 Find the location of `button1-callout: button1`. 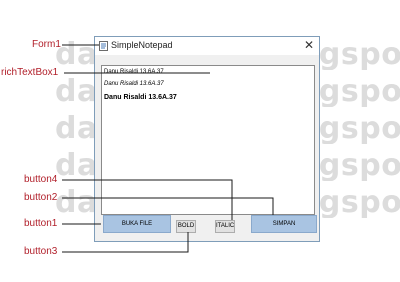

button1-callout: button1 is located at coordinates (41, 223).